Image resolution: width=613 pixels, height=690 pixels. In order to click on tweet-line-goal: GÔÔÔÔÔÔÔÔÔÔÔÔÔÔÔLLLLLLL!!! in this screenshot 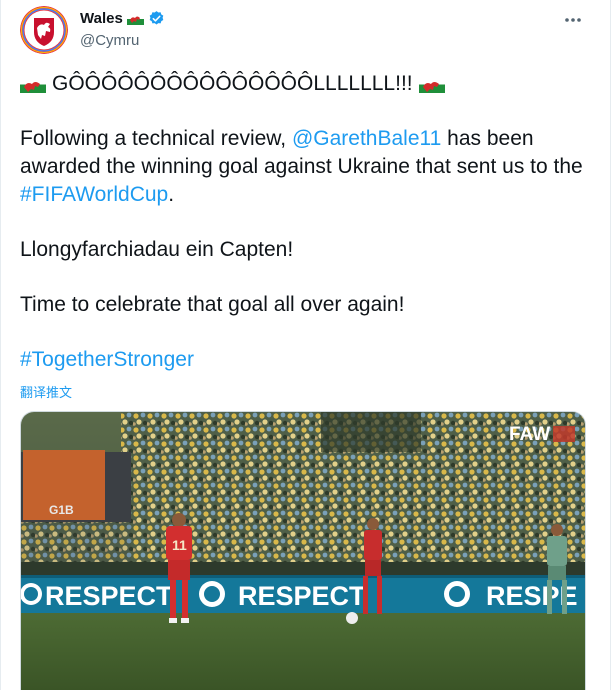, I will do `click(305, 84)`.